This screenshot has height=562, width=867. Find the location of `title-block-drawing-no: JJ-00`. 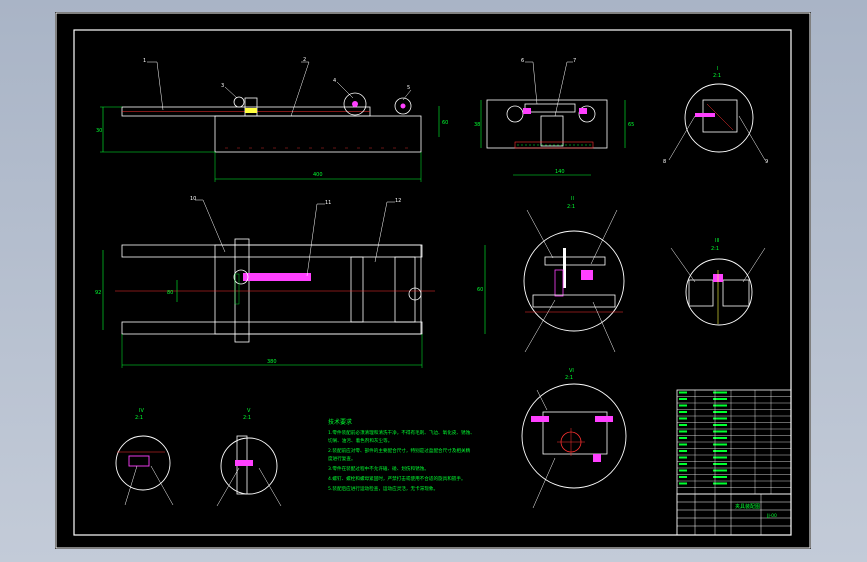

title-block-drawing-no: JJ-00 is located at coordinates (771, 516).